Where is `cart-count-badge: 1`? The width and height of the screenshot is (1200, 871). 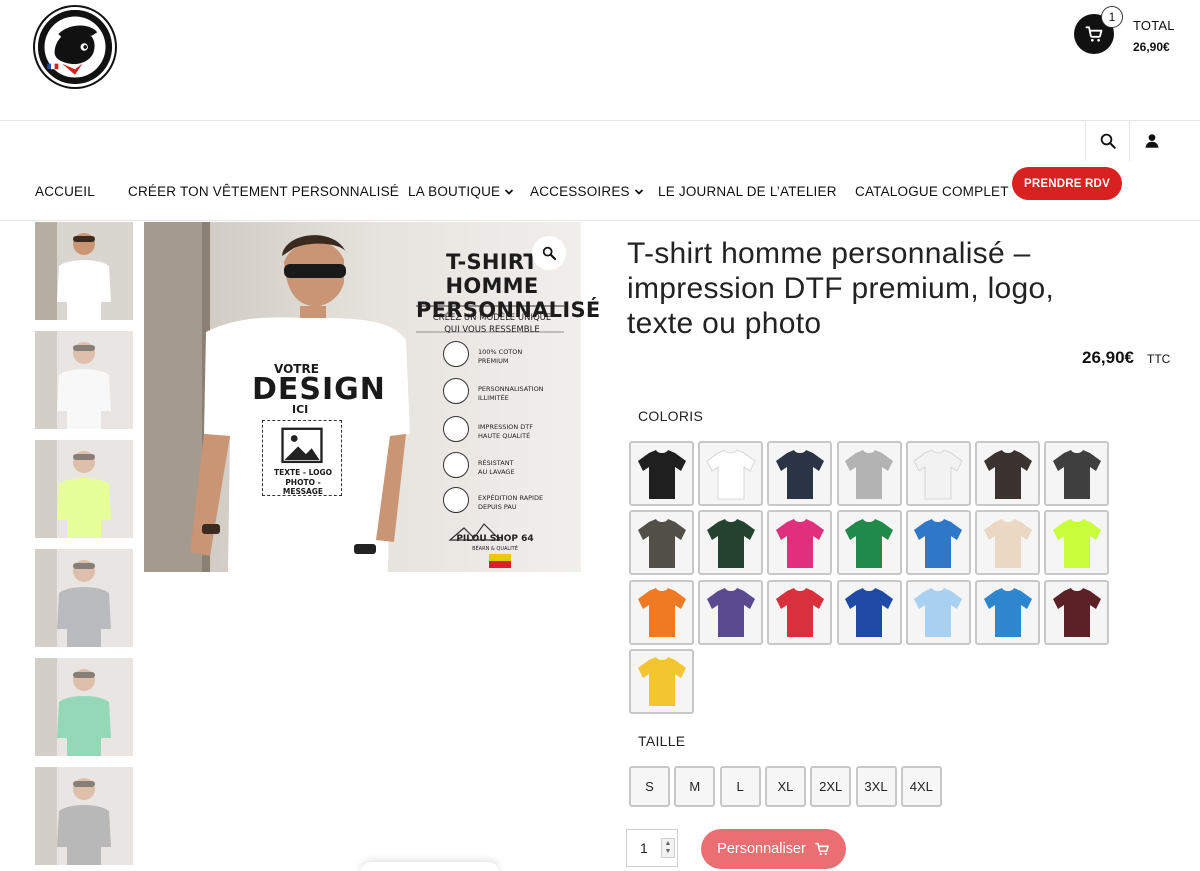 cart-count-badge: 1 is located at coordinates (1112, 17).